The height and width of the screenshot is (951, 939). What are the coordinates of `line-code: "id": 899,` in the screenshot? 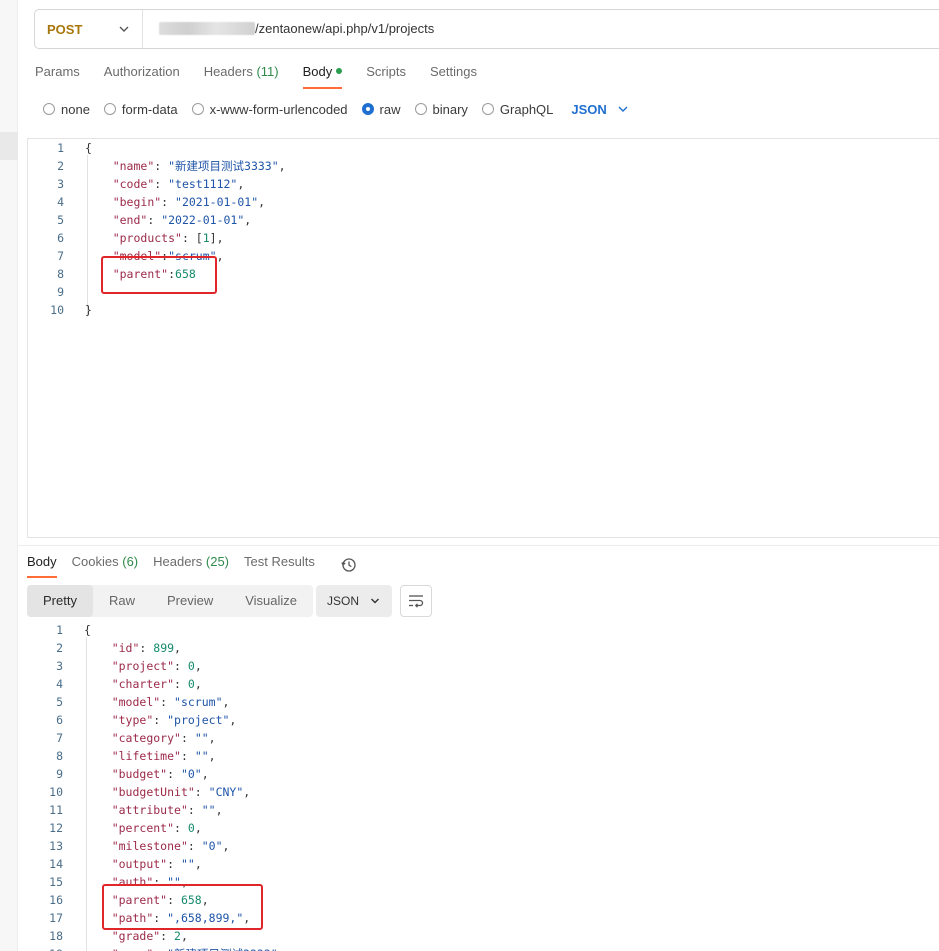 It's located at (146, 648).